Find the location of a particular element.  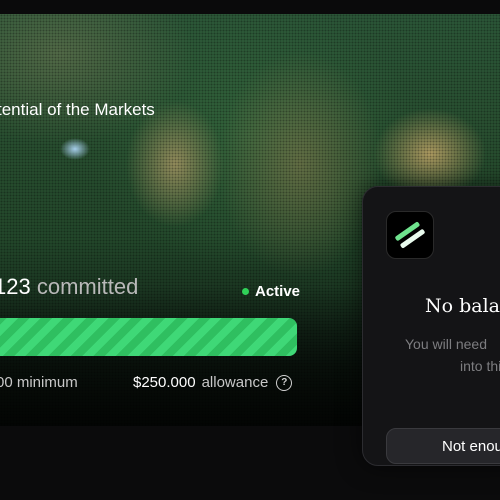

status-label: Active is located at coordinates (278, 291).